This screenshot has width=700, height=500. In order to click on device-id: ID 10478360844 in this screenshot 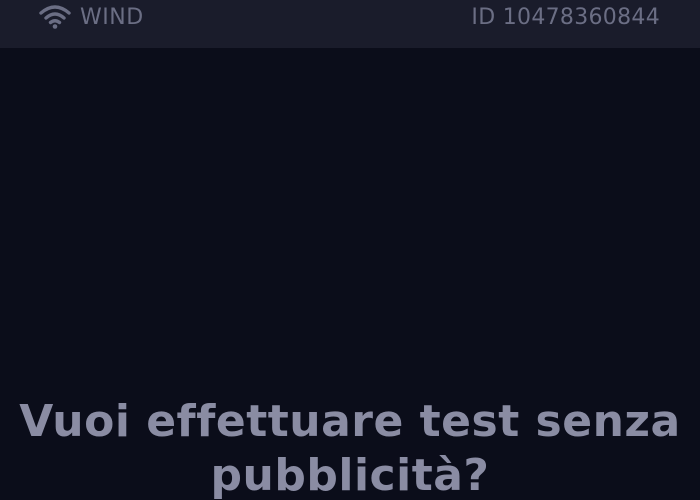, I will do `click(565, 17)`.